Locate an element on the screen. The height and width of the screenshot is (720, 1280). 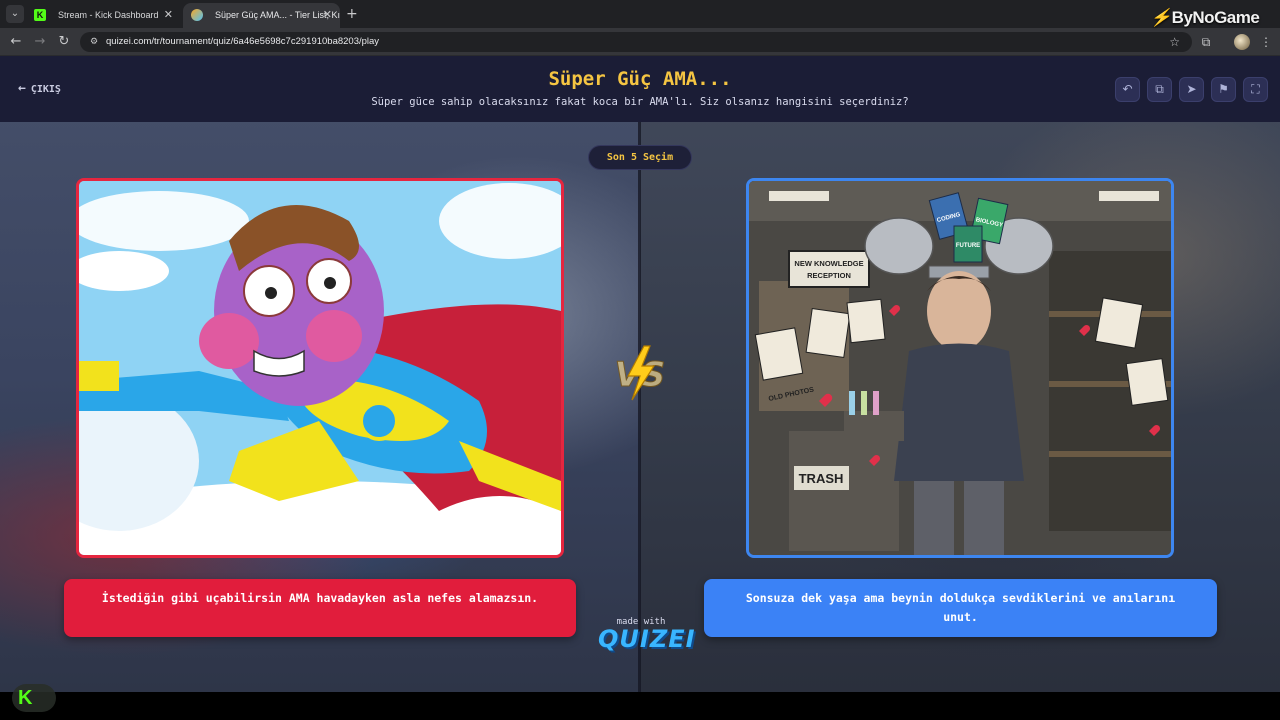
send-icon: ➤ is located at coordinates (1191, 89).